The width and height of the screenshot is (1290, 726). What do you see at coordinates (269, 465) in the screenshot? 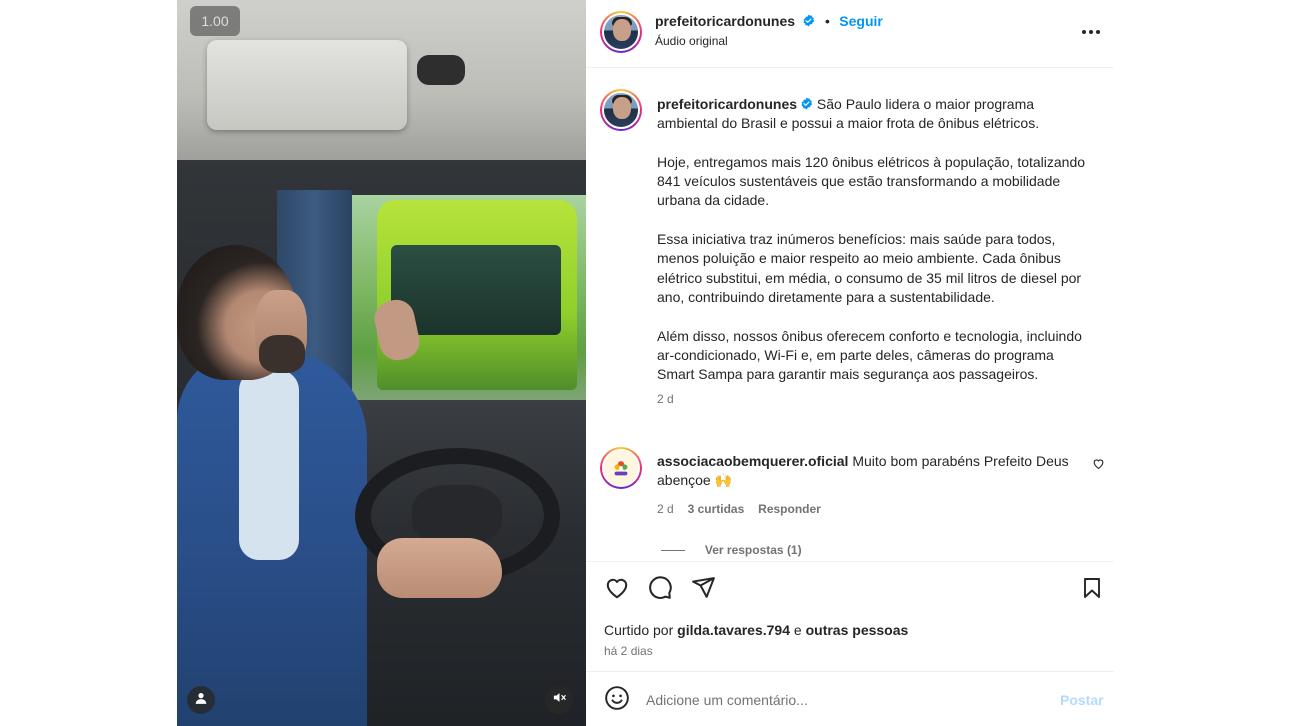
I see `person-shirt` at bounding box center [269, 465].